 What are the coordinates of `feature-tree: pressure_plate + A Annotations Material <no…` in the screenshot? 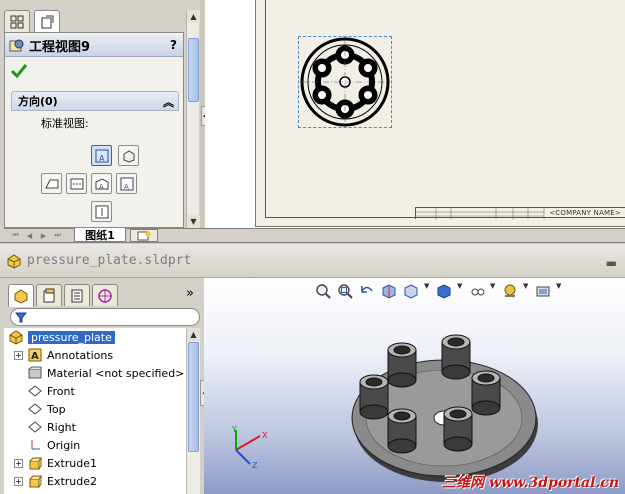 It's located at (95, 411).